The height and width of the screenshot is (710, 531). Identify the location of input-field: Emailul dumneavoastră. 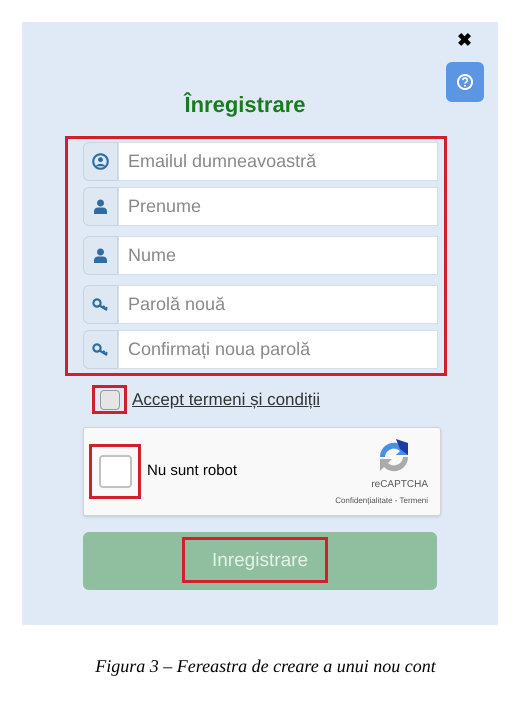
(278, 161).